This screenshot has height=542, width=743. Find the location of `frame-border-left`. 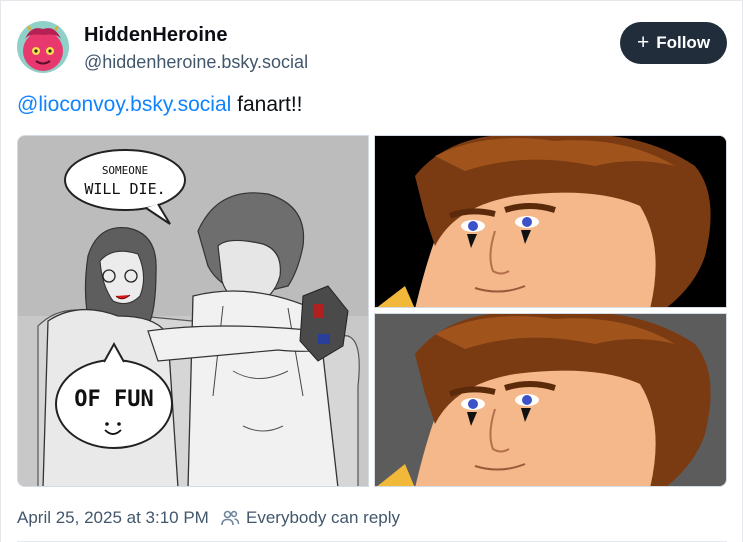

frame-border-left is located at coordinates (0, 271).